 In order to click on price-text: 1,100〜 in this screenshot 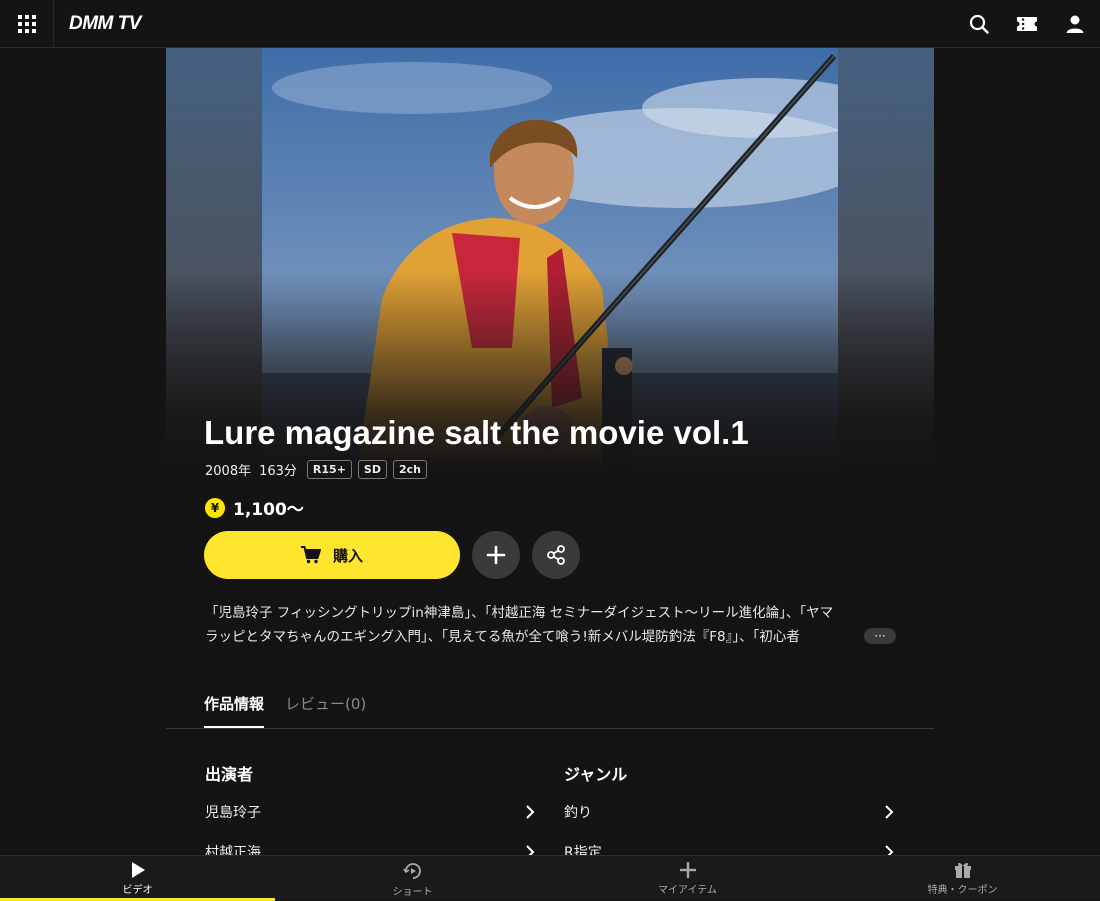, I will do `click(268, 510)`.